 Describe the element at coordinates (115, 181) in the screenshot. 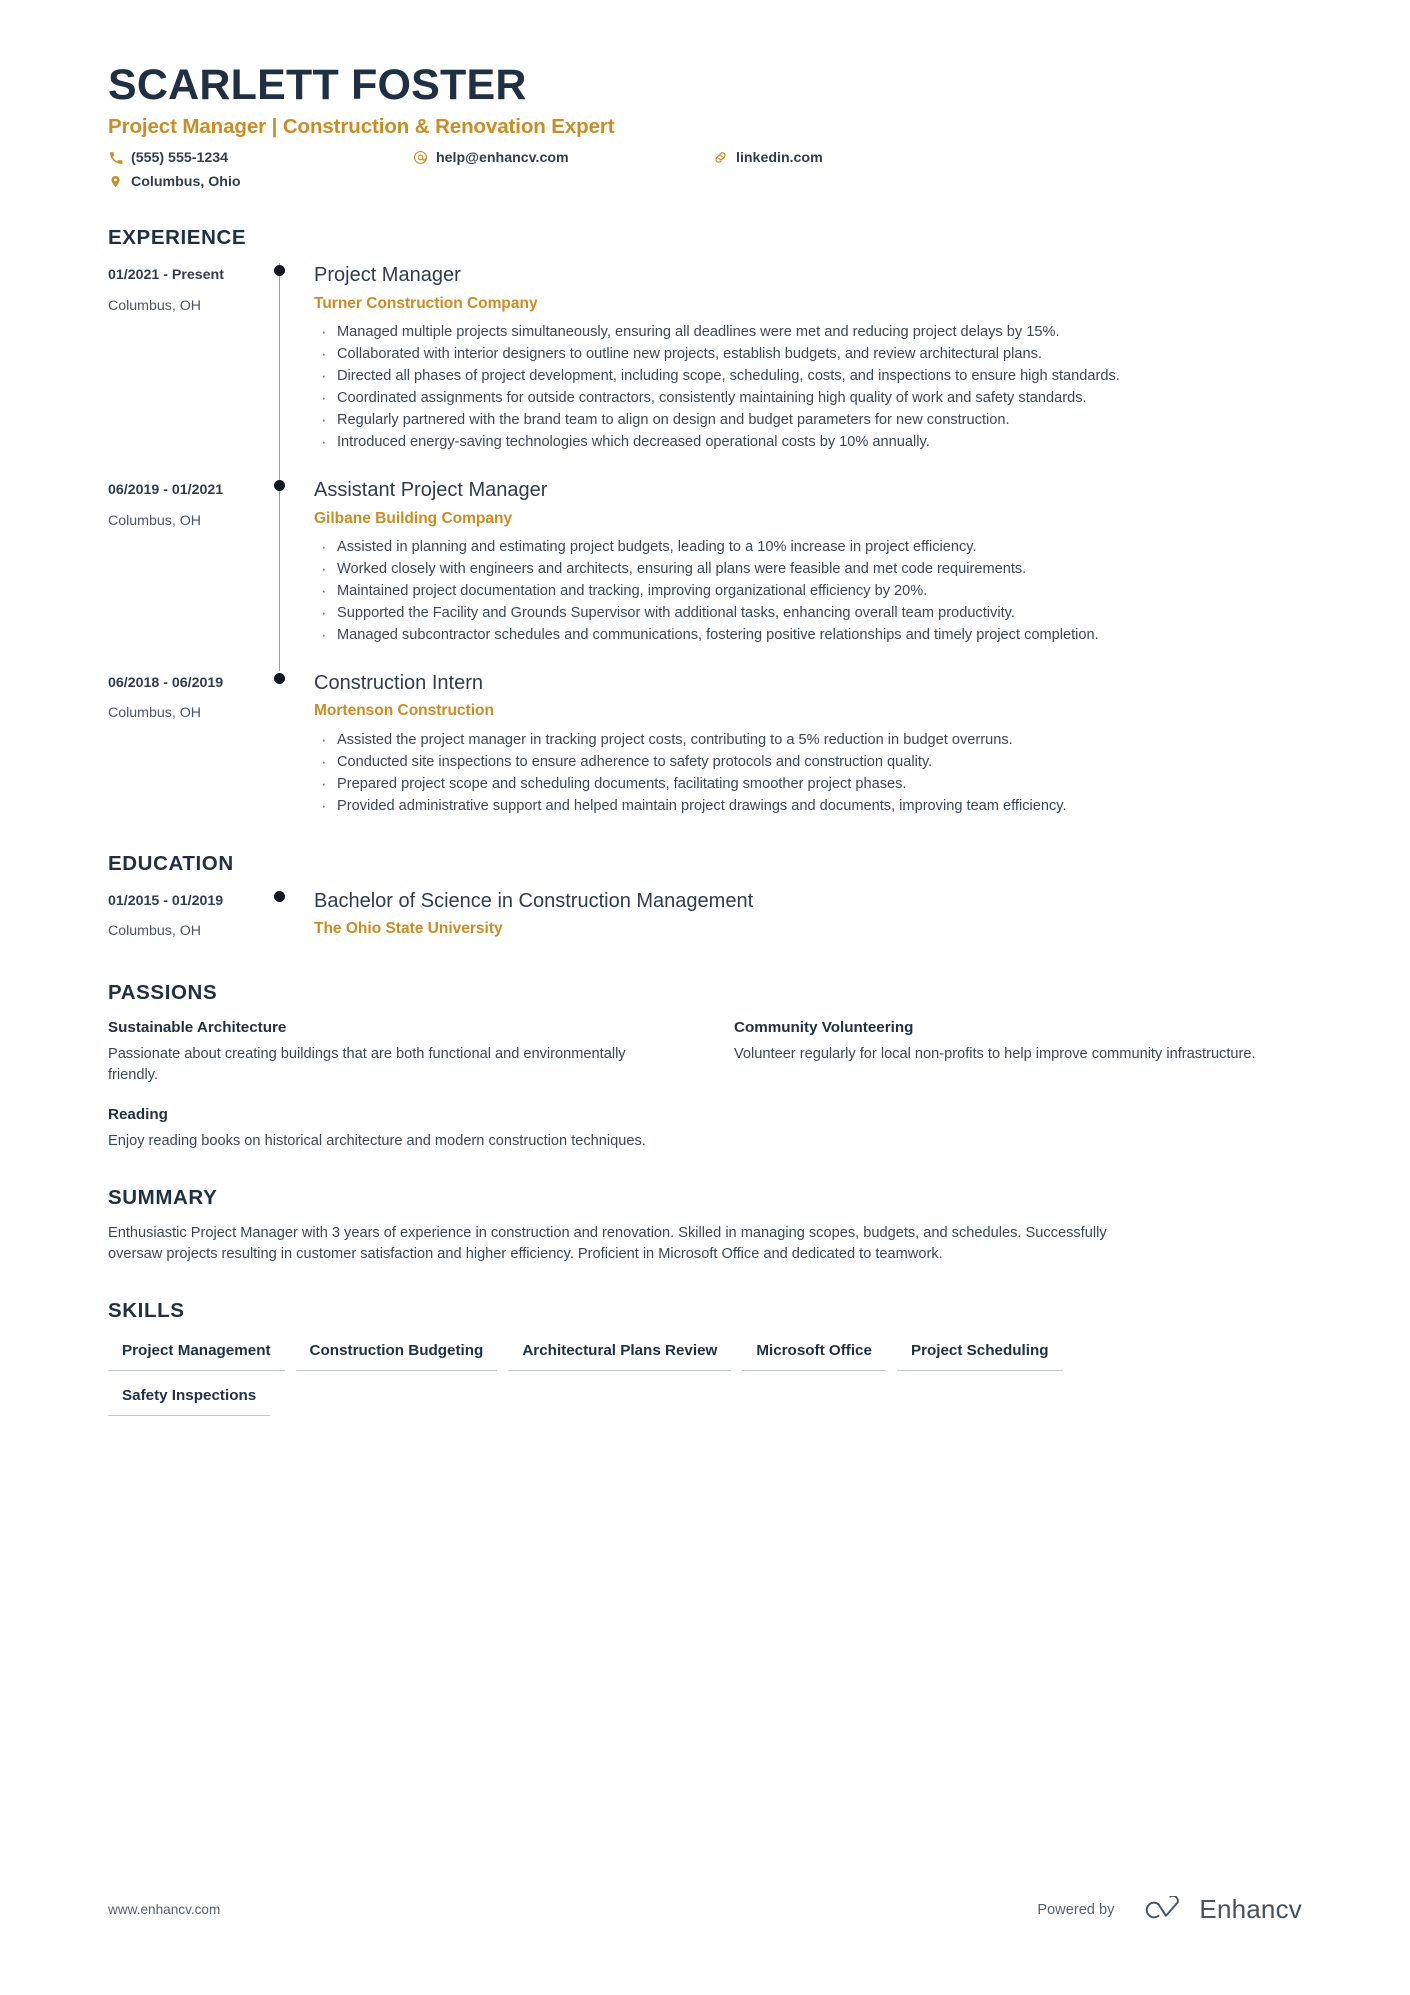

I see `location-pin-icon` at that location.